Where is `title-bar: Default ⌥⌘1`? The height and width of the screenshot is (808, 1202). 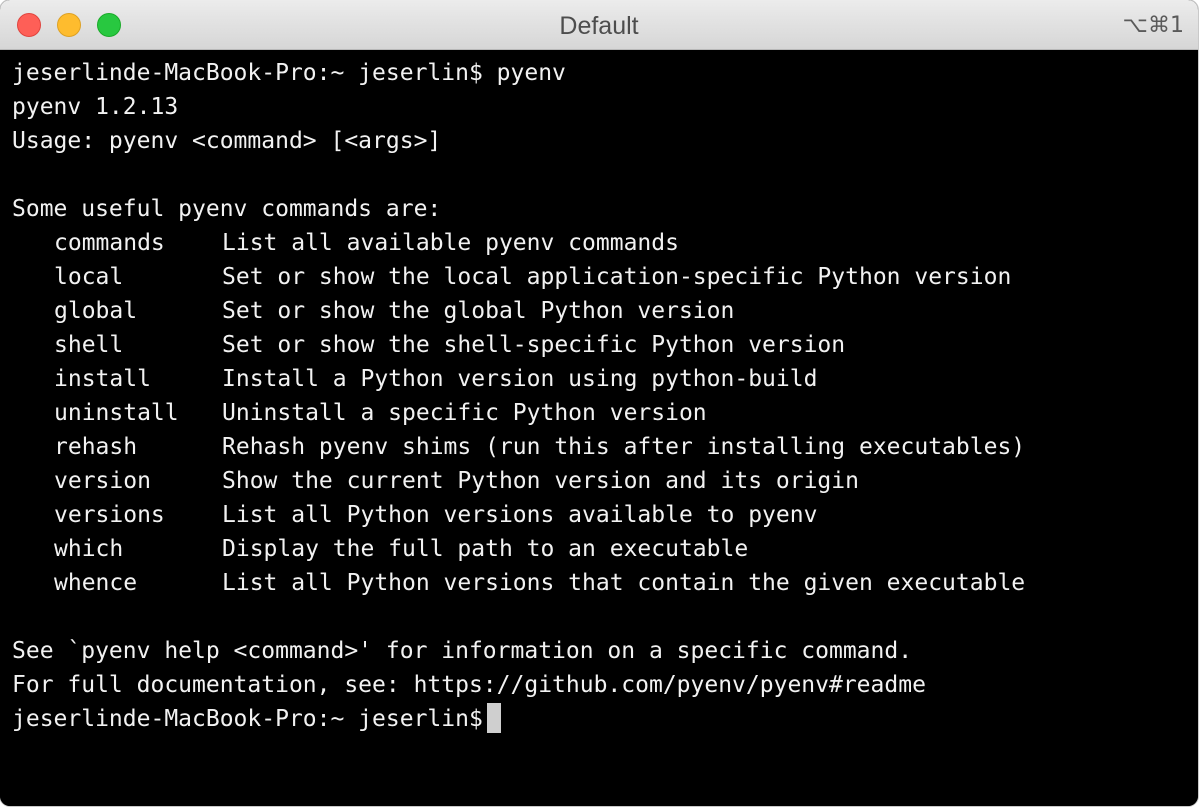
title-bar: Default ⌥⌘1 is located at coordinates (599, 25).